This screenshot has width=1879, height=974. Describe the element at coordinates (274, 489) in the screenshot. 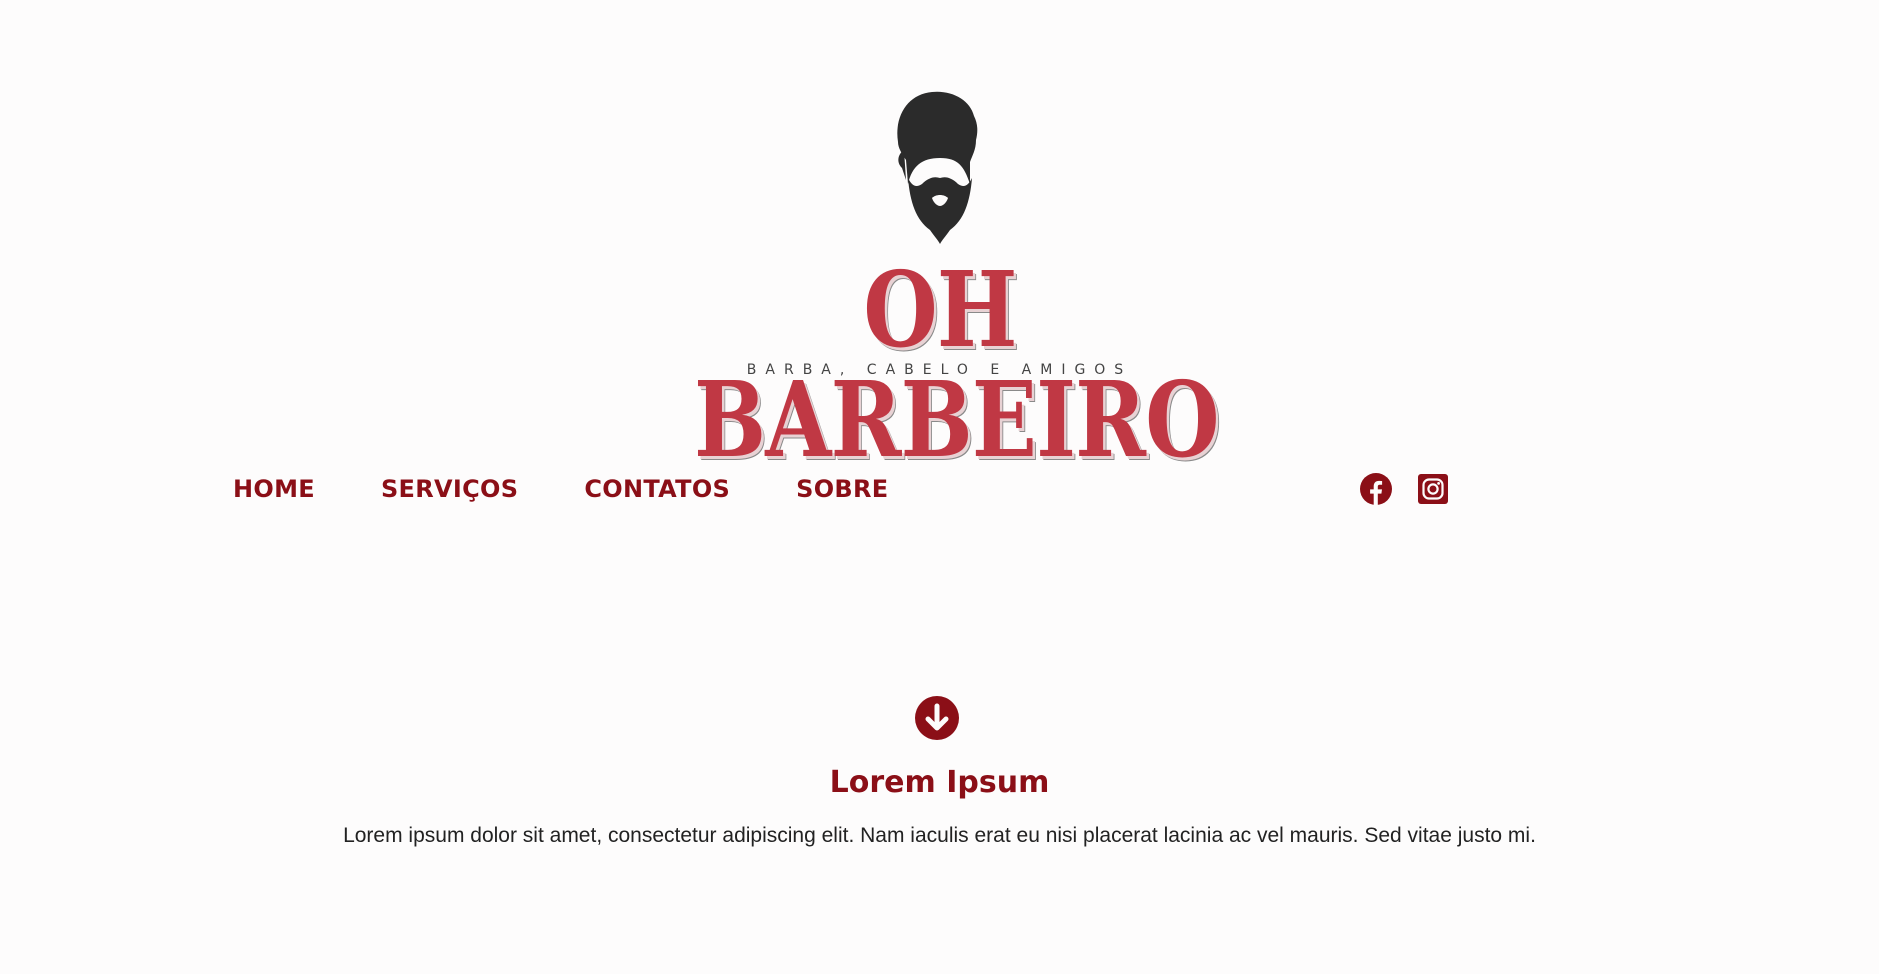

I see `nav-item-home: HOME` at that location.